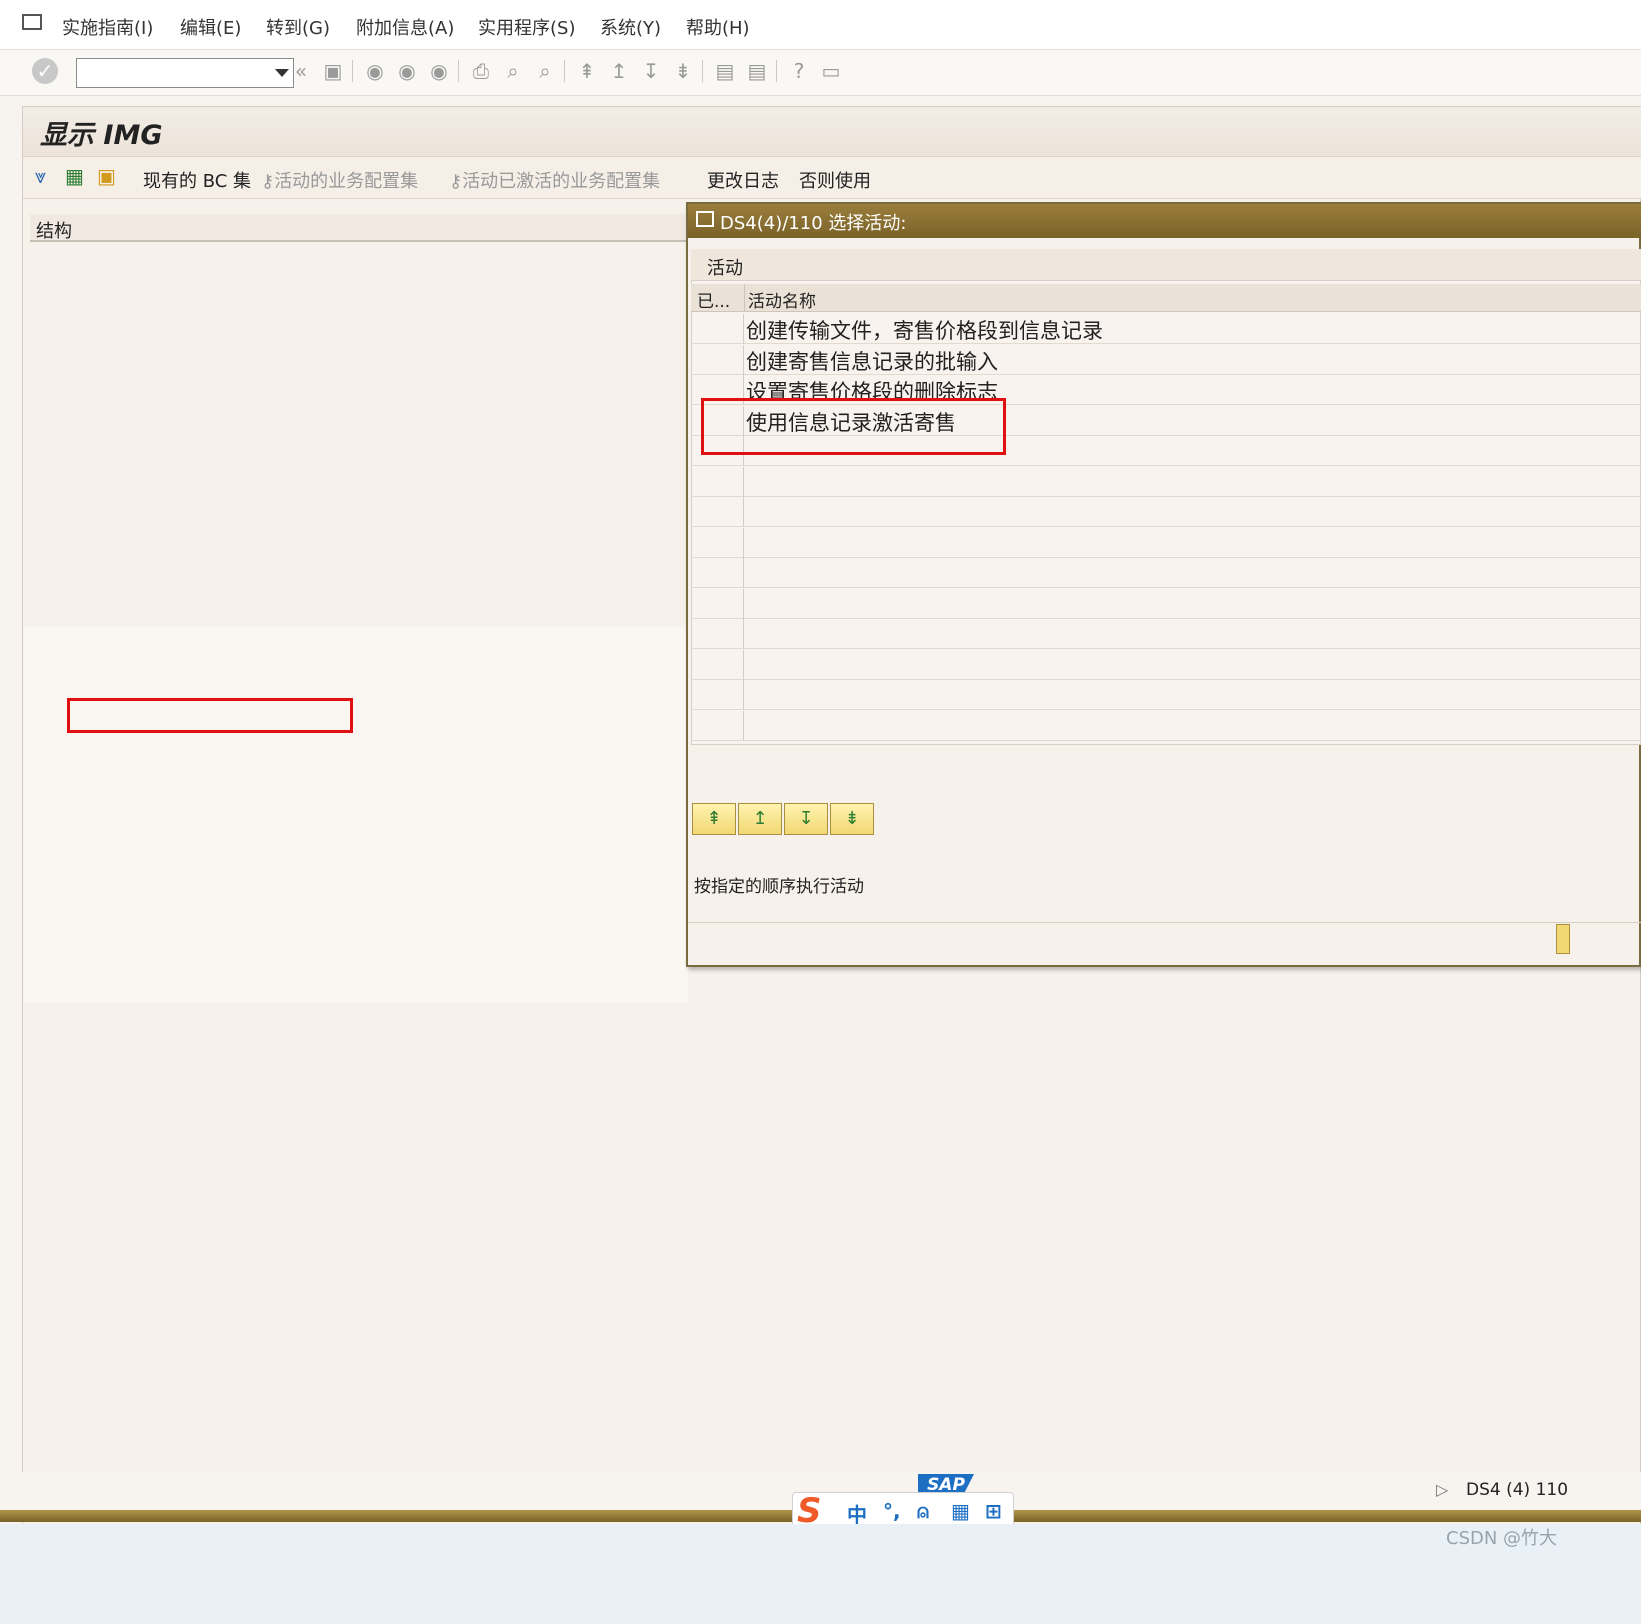  Describe the element at coordinates (619, 71) in the screenshot. I see `previous-page-icon: ↥` at that location.